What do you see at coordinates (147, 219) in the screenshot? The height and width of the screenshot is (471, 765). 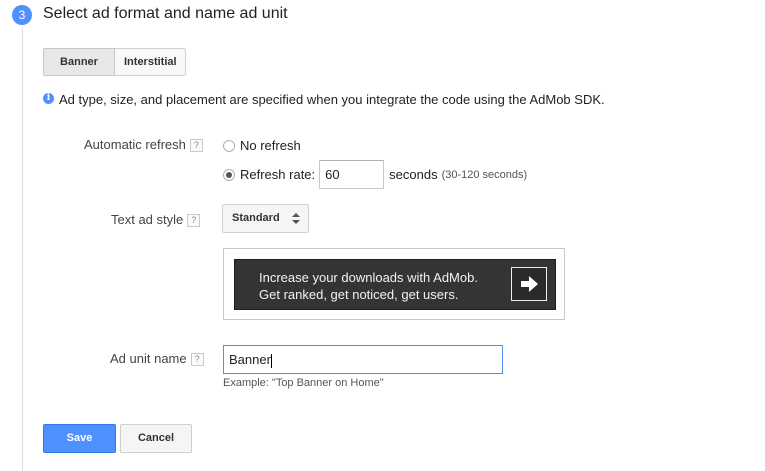 I see `text-ad-style-label-text: Text ad style` at bounding box center [147, 219].